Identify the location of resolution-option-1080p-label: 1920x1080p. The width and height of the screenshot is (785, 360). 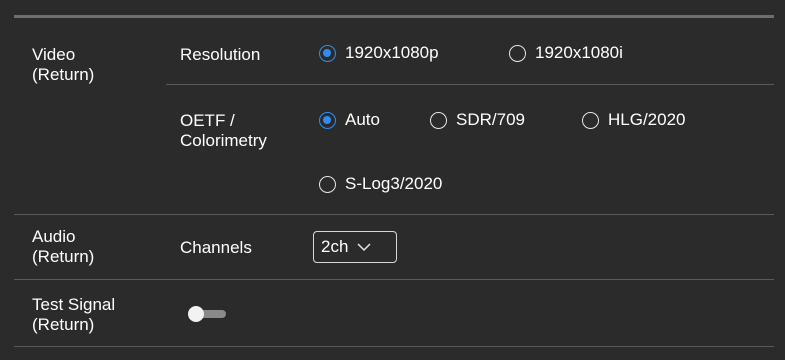
(392, 52).